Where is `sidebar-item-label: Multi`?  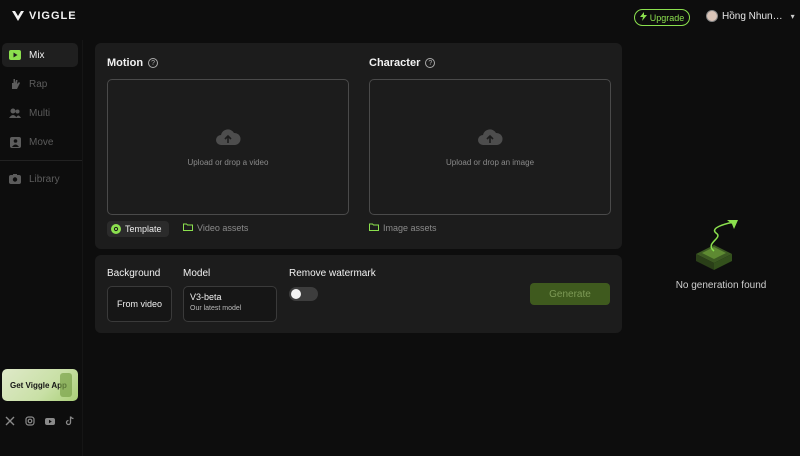
sidebar-item-label: Multi is located at coordinates (39, 113).